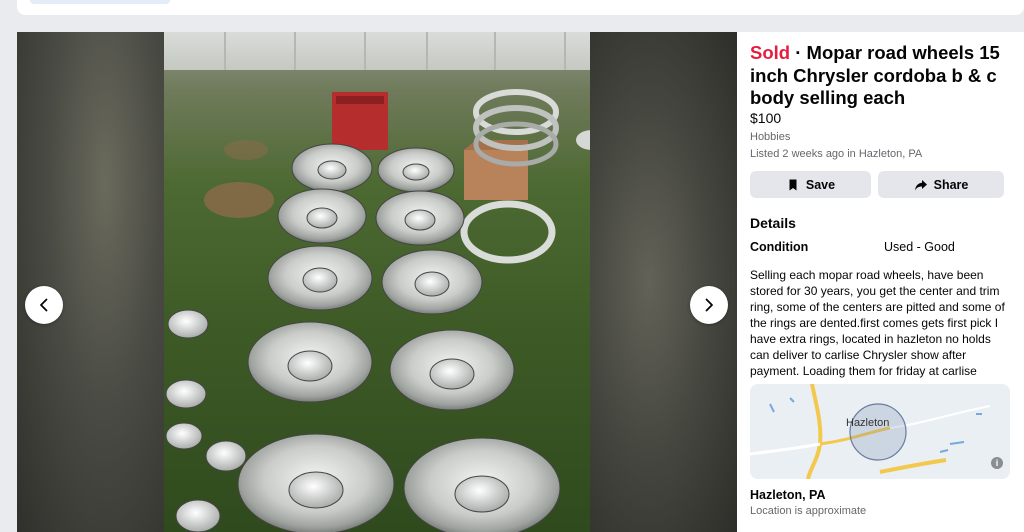 This screenshot has height=532, width=1024. I want to click on location-name: Hazleton, PA, so click(788, 495).